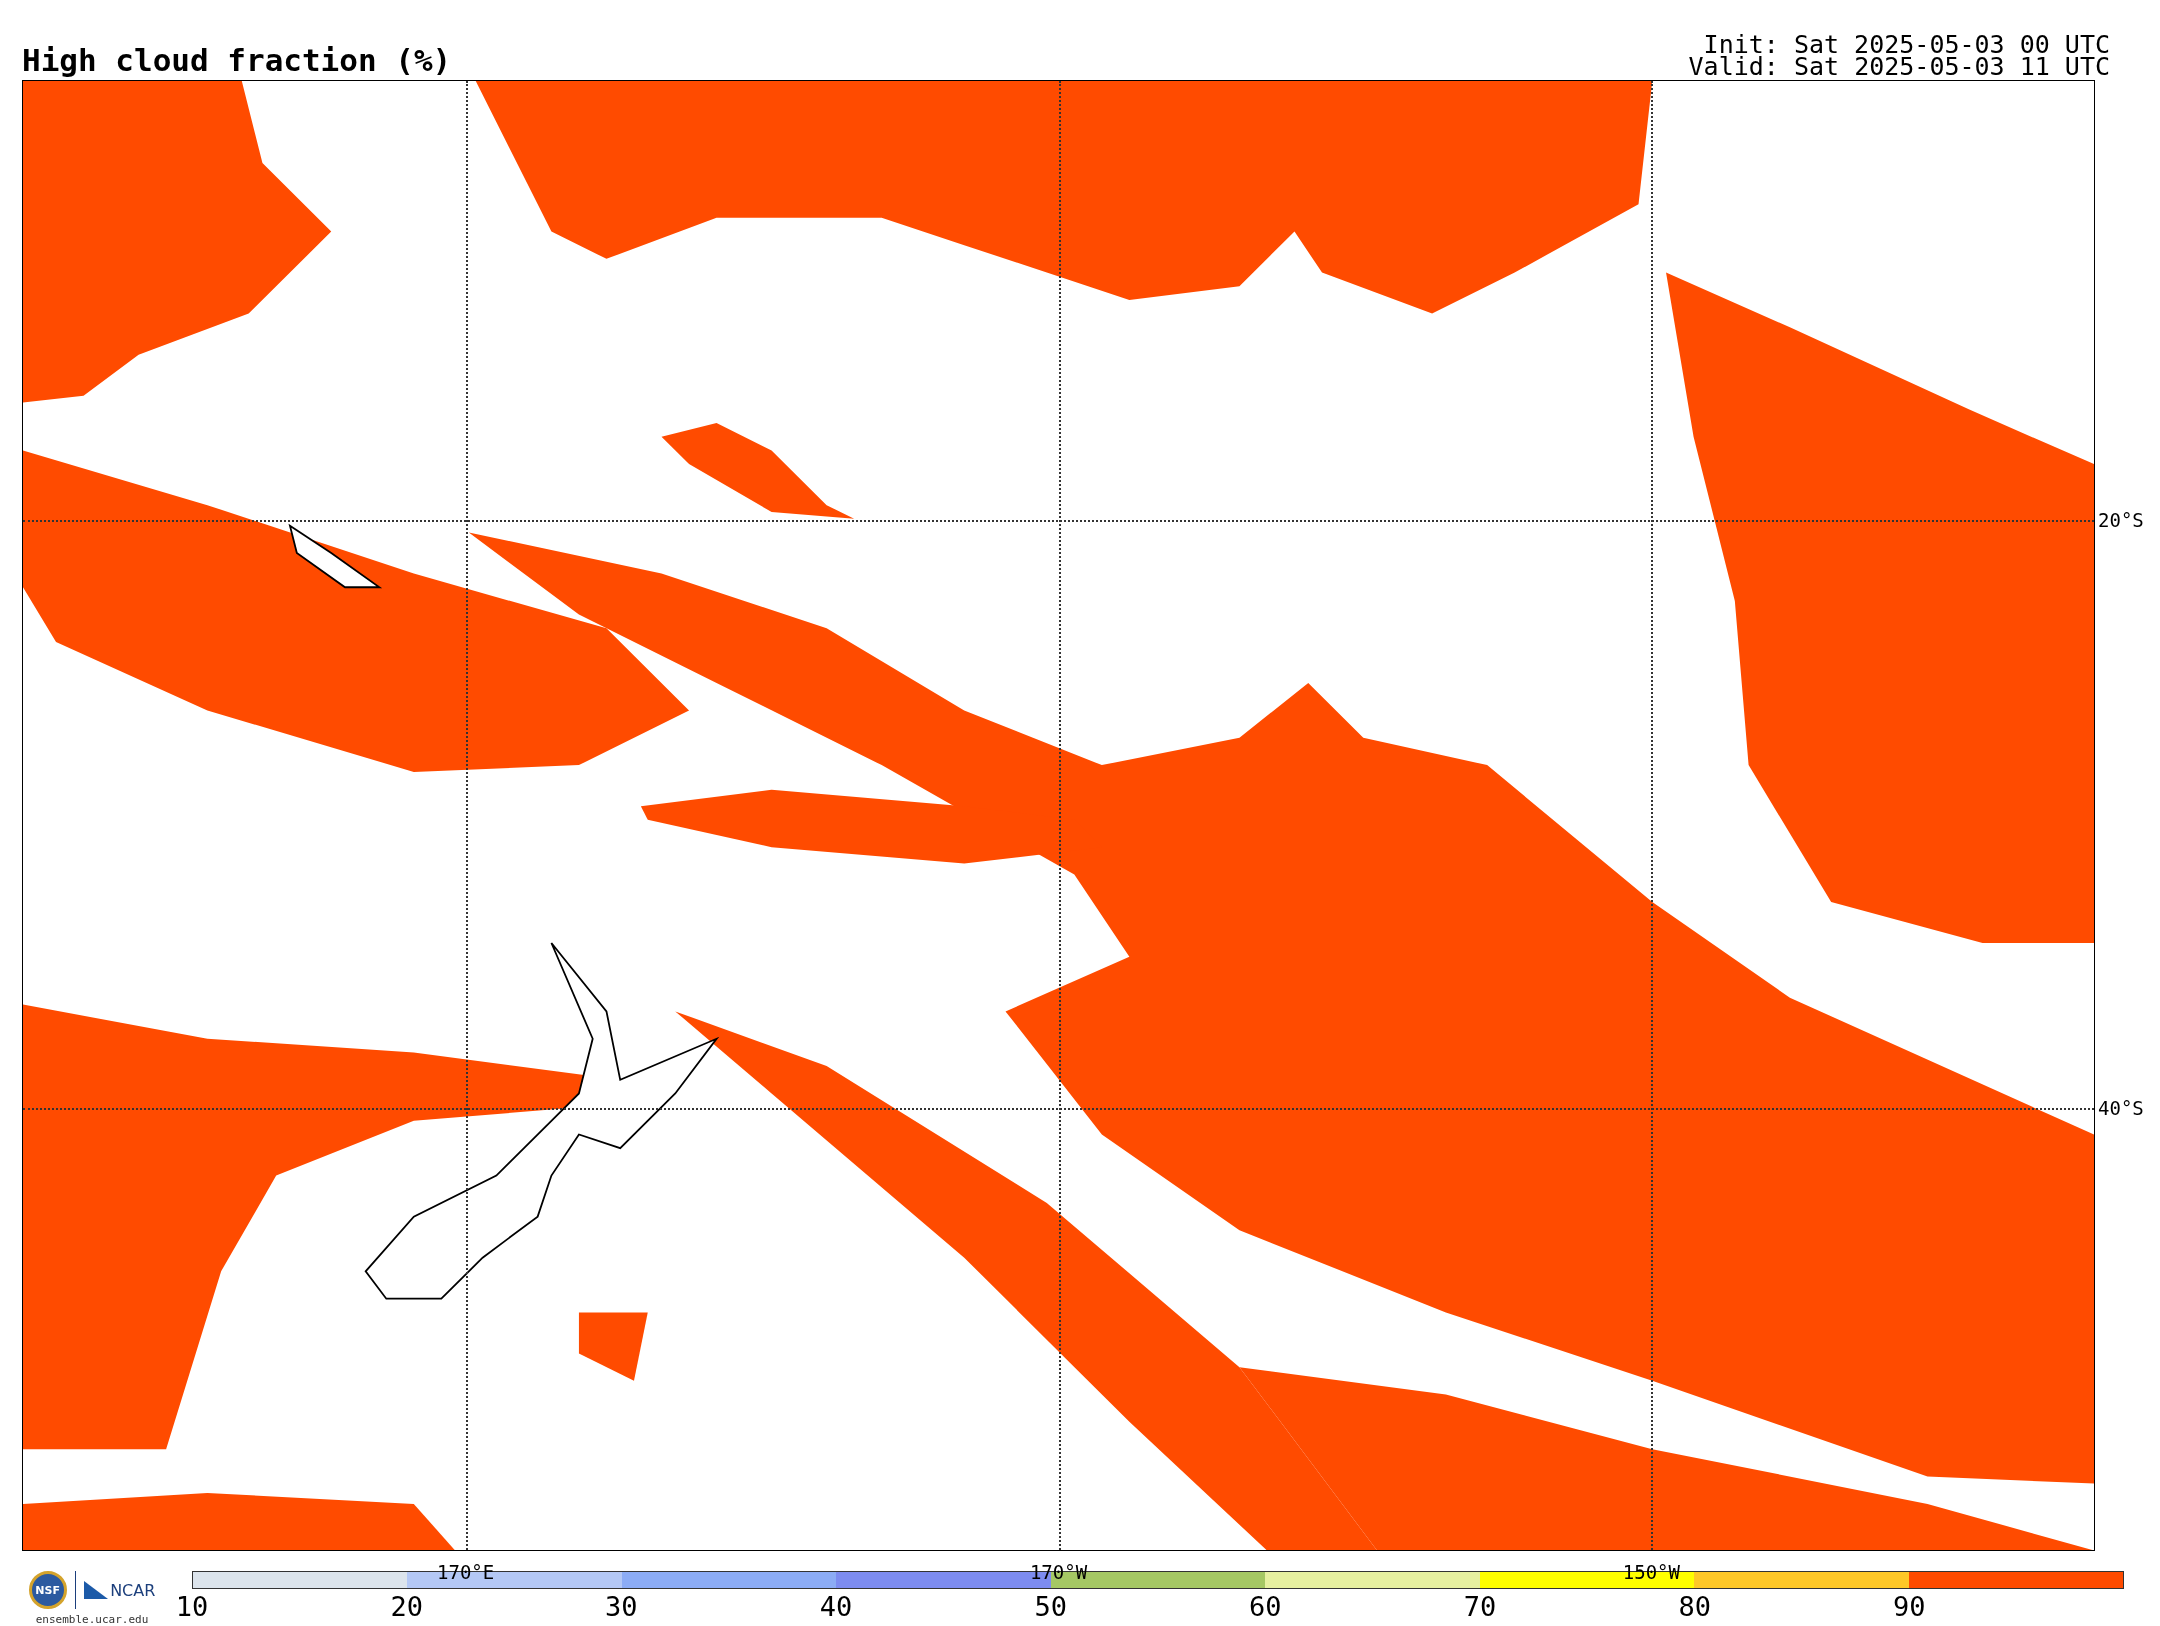 The height and width of the screenshot is (1626, 2160). What do you see at coordinates (120, 1590) in the screenshot?
I see `ncar-logo: NCAR` at bounding box center [120, 1590].